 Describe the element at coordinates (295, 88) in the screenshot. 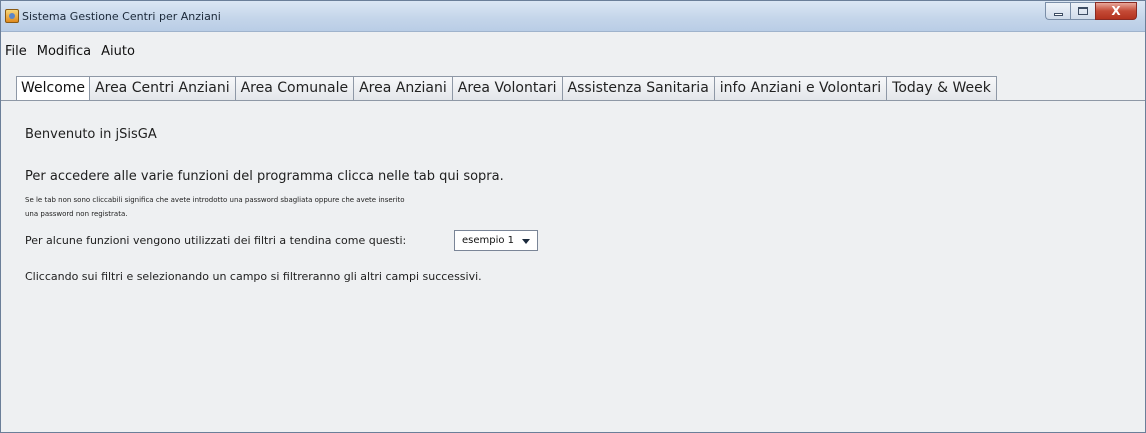

I see `tab-area-comunale: Area Comunale` at that location.